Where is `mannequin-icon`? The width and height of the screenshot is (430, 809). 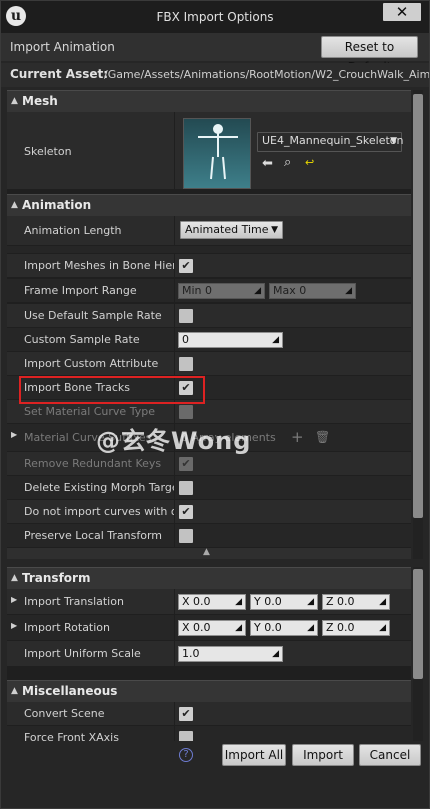 mannequin-icon is located at coordinates (218, 152).